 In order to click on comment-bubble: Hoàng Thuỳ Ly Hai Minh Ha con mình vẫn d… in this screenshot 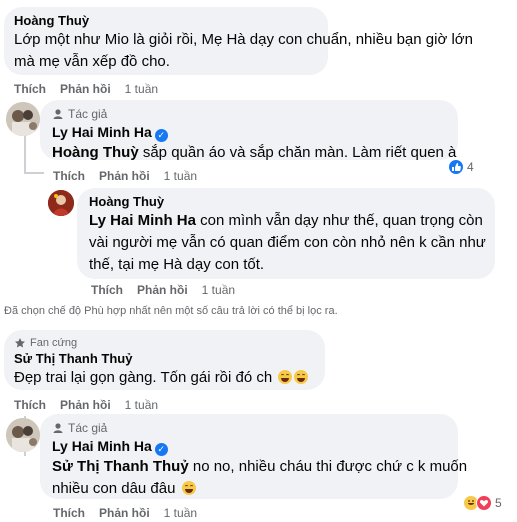, I will do `click(286, 233)`.